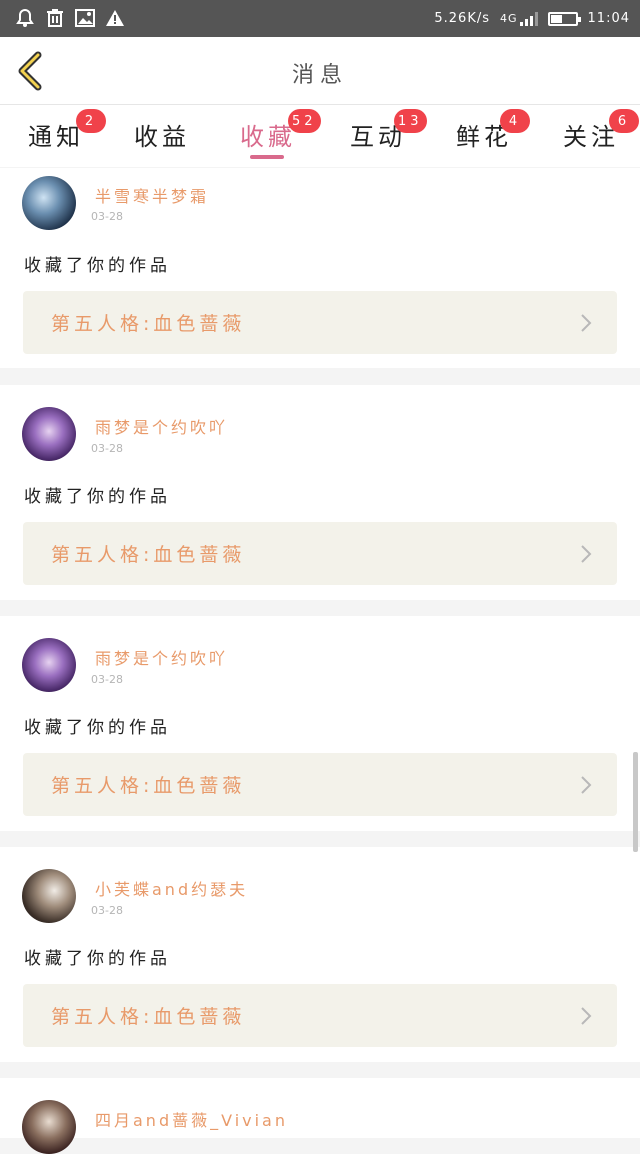 This screenshot has width=640, height=1154. I want to click on tab-label: 收益, so click(162, 137).